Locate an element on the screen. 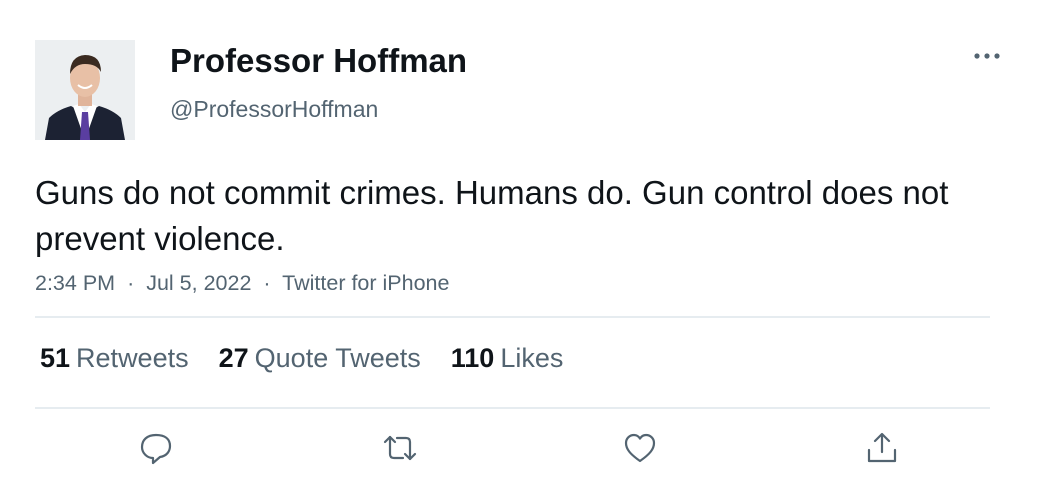 This screenshot has height=480, width=1050. likes-count: 110 is located at coordinates (472, 358).